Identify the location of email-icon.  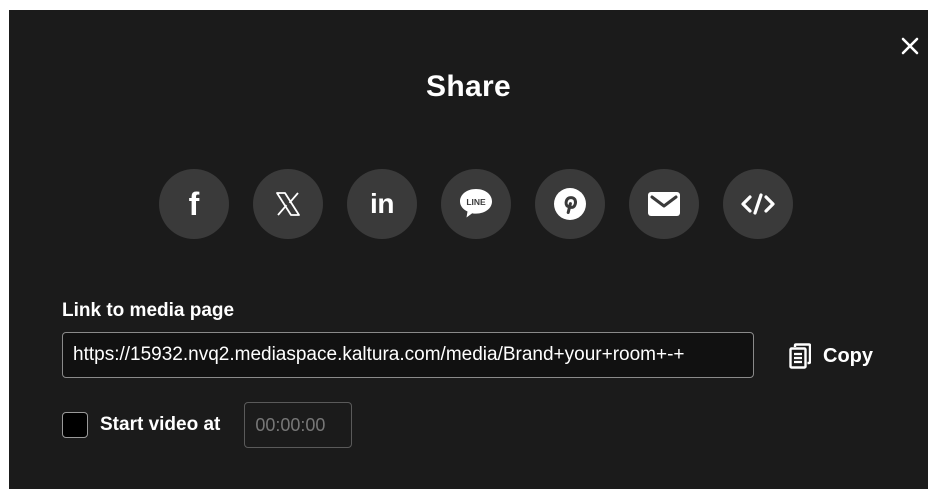
(664, 204).